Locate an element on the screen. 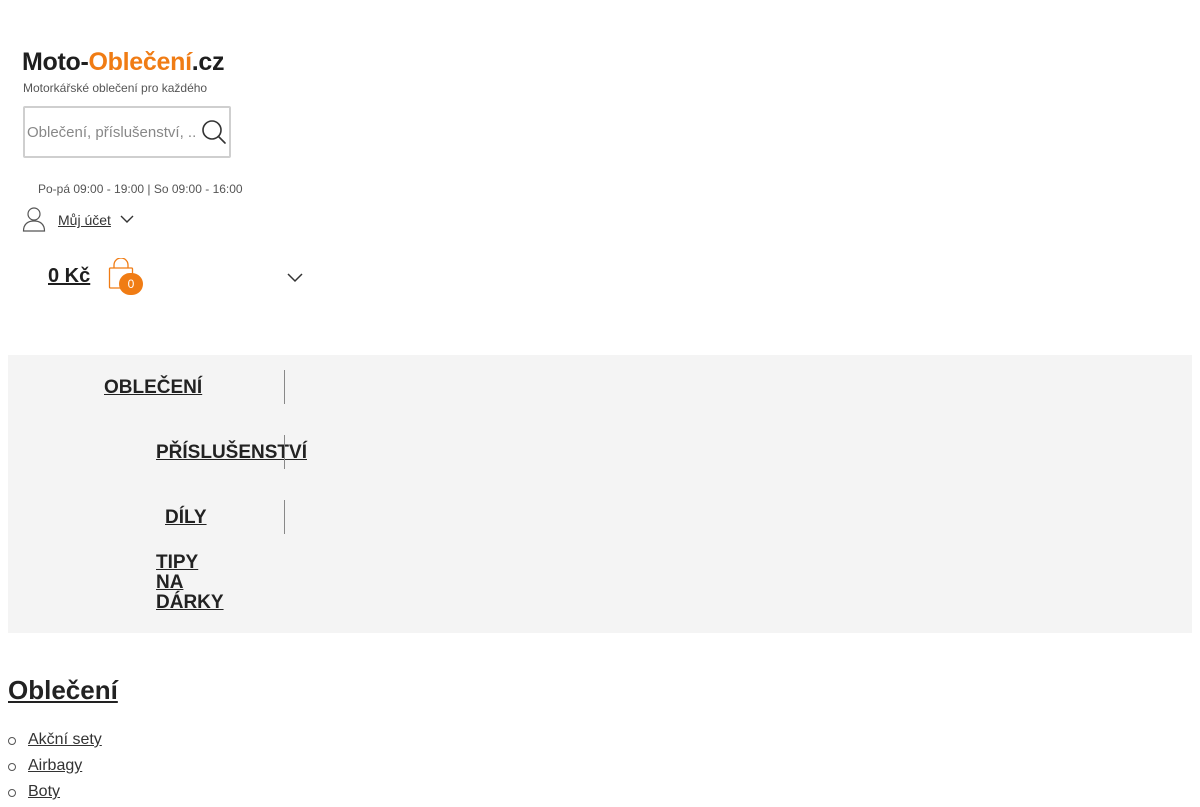 The image size is (1200, 807). nav-item-line: TIPY is located at coordinates (177, 562).